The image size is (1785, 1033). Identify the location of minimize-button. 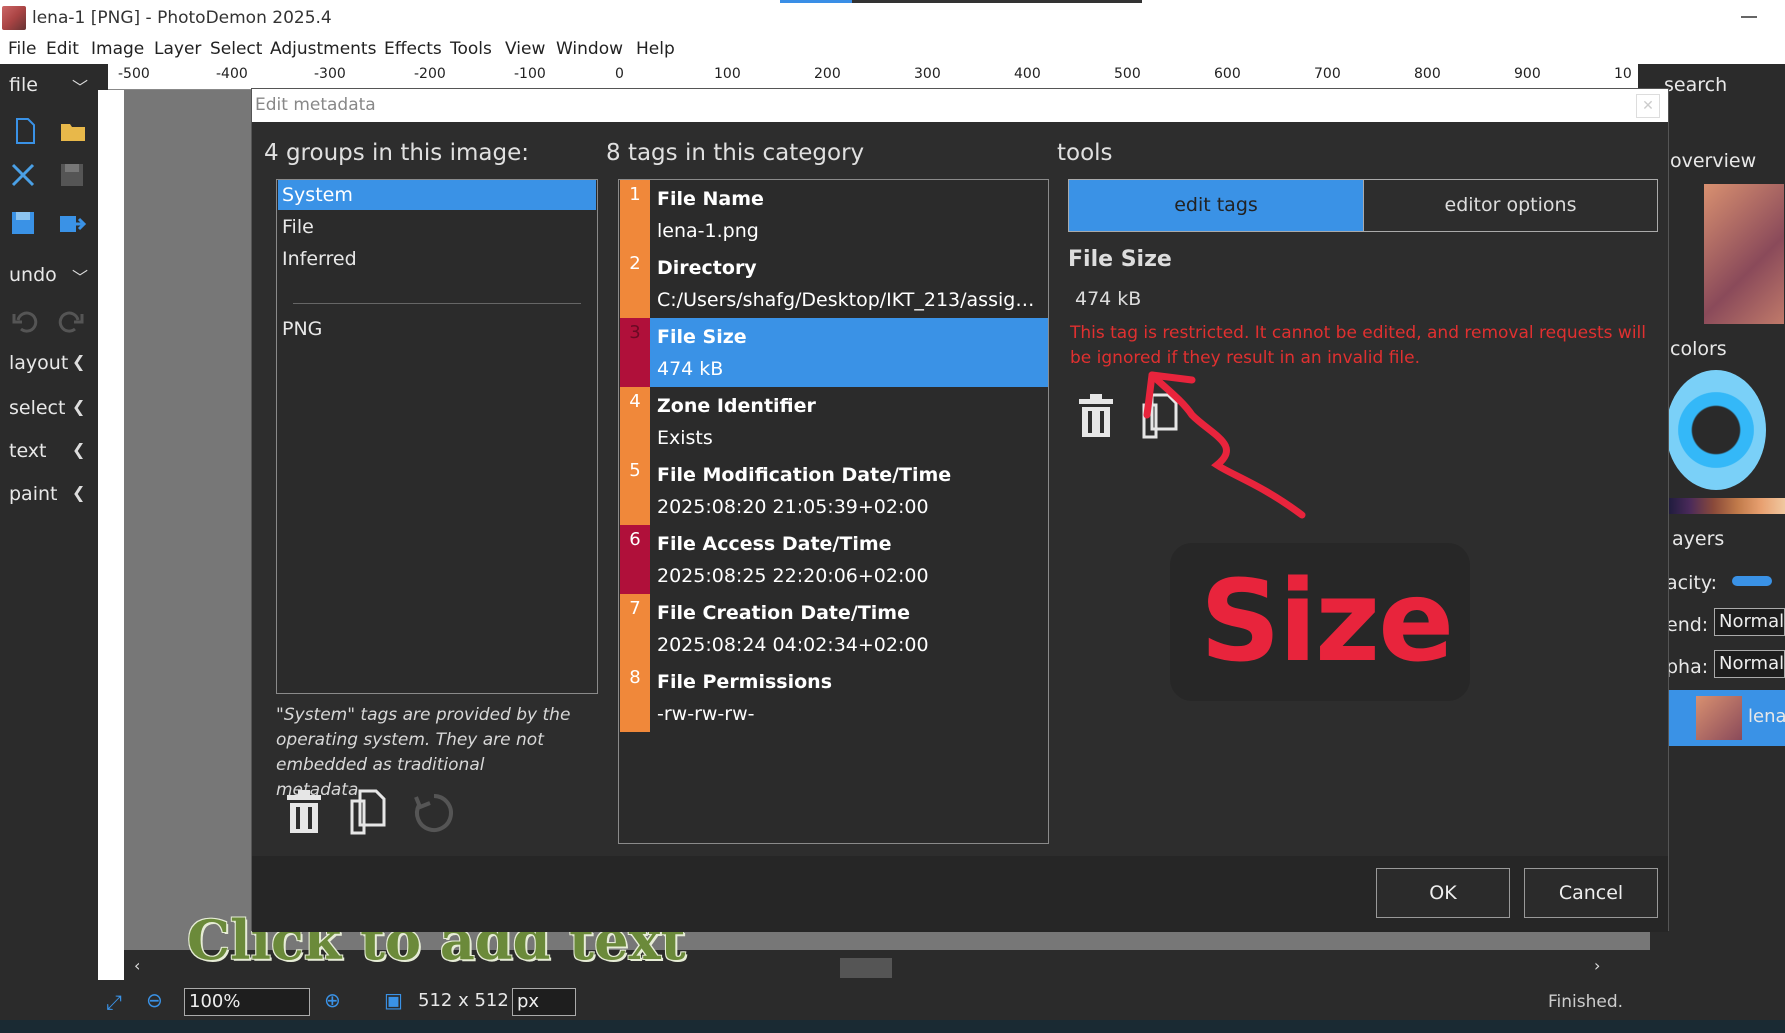
(1749, 17).